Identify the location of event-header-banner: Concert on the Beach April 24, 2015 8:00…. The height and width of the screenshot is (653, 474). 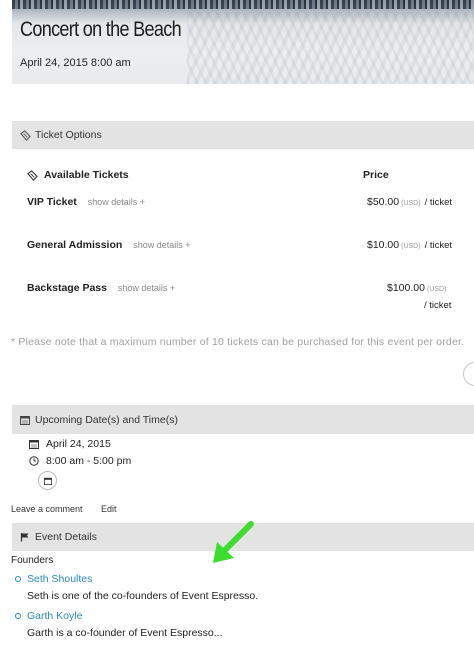
(243, 42).